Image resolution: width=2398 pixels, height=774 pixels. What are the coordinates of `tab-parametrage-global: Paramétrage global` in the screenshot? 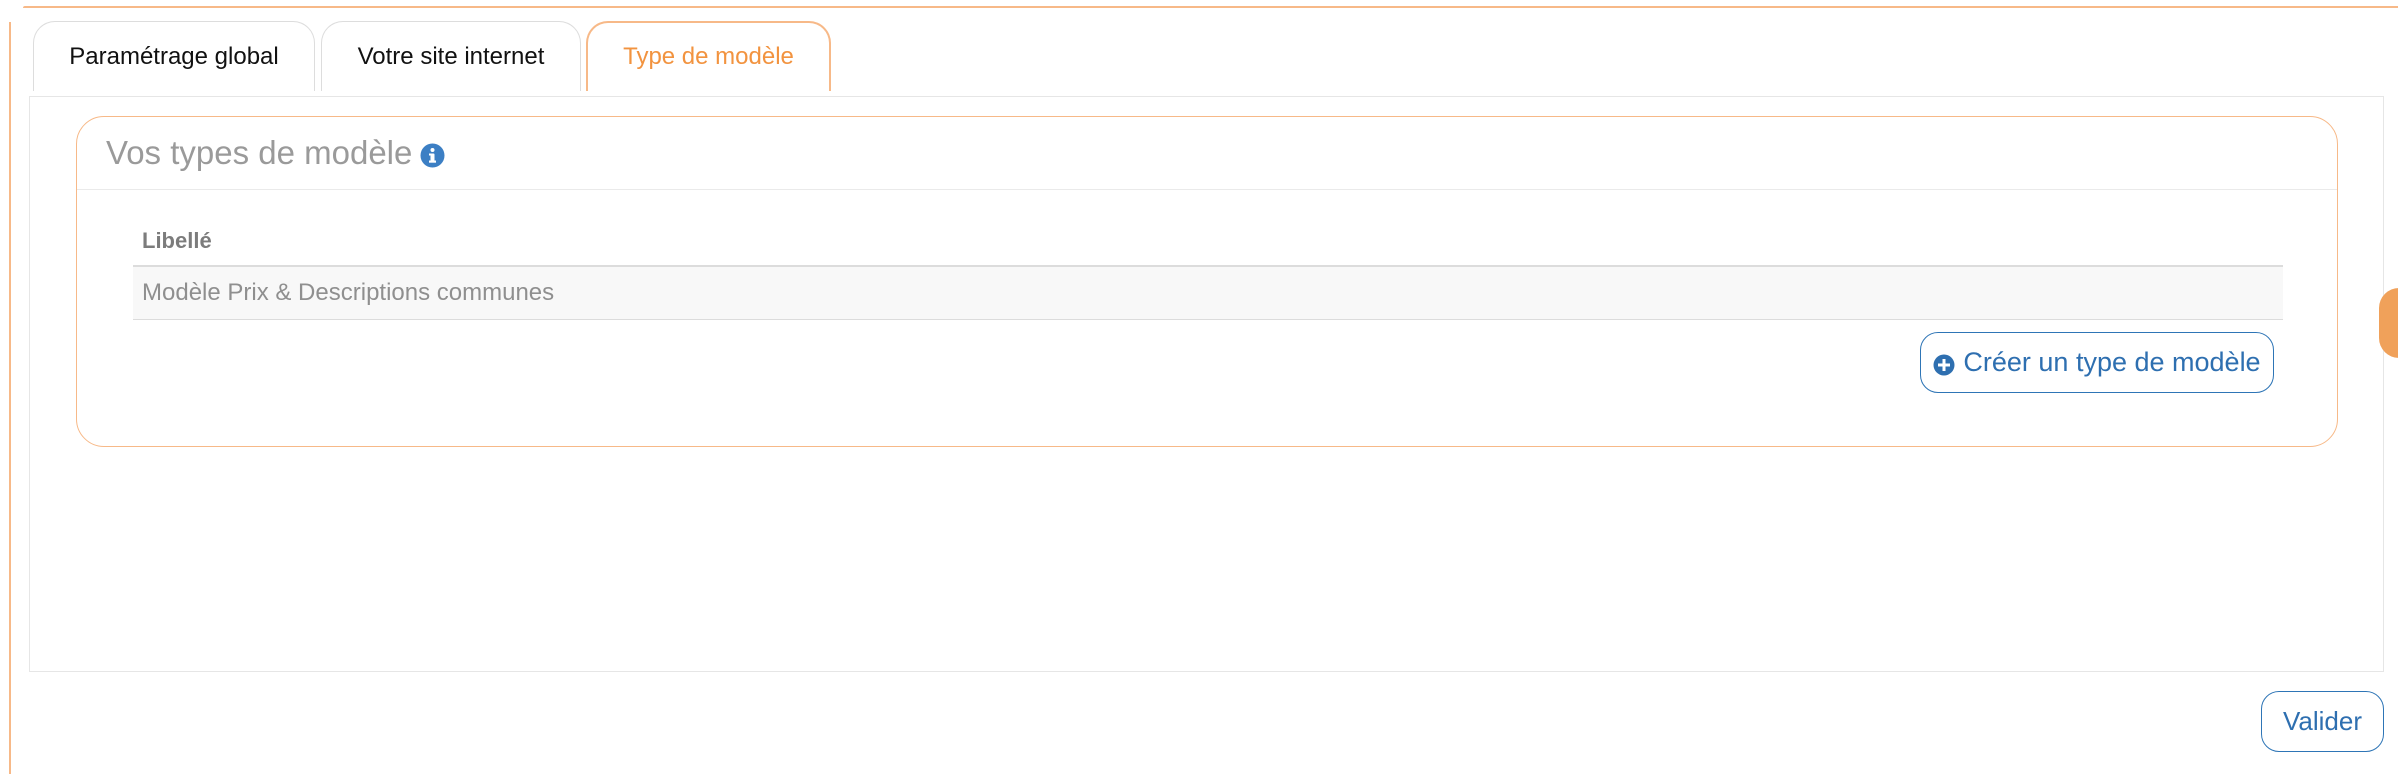 It's located at (174, 56).